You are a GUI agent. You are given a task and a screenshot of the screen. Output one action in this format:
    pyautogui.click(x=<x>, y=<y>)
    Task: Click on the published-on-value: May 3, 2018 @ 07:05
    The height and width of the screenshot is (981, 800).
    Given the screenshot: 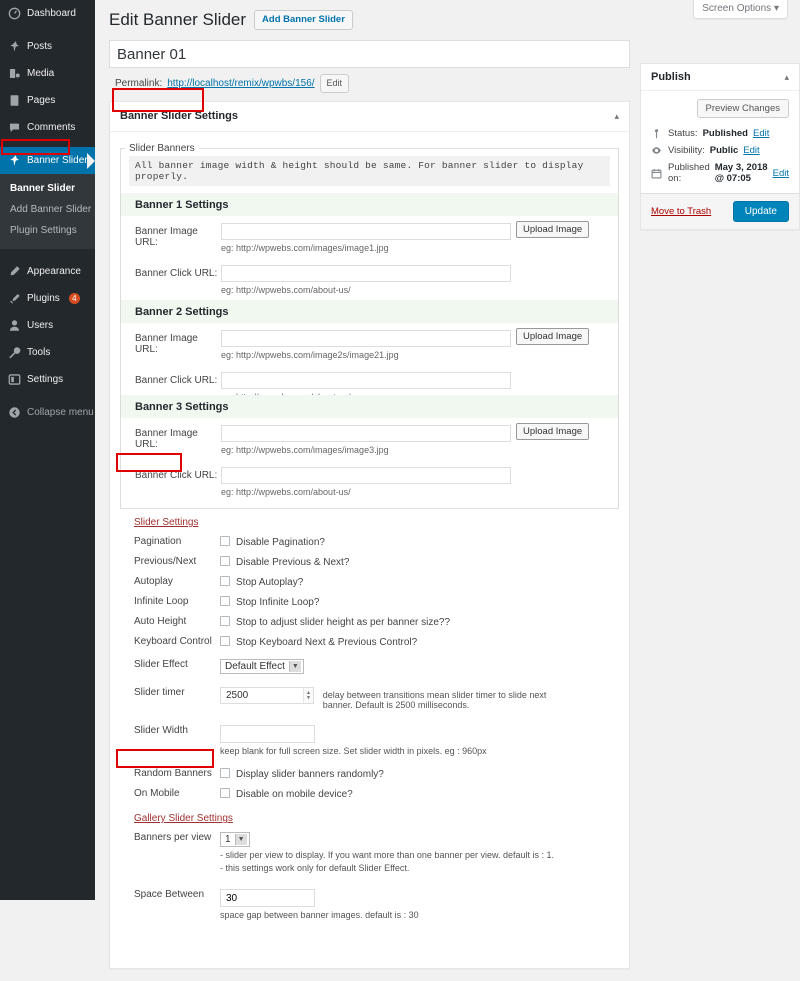 What is the action you would take?
    pyautogui.click(x=741, y=173)
    